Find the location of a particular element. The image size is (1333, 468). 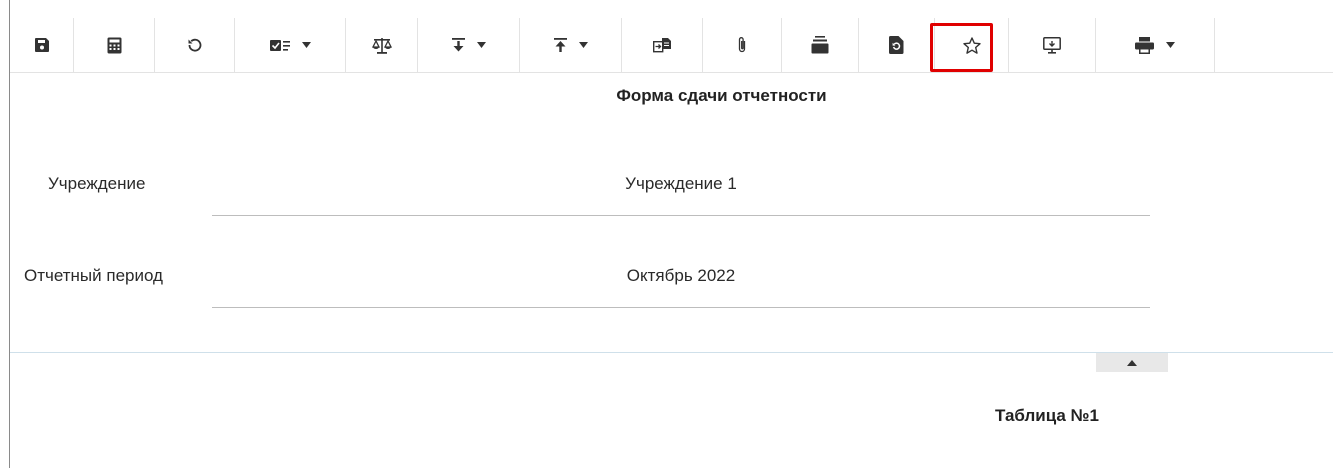

transfer-icon is located at coordinates (661, 45).